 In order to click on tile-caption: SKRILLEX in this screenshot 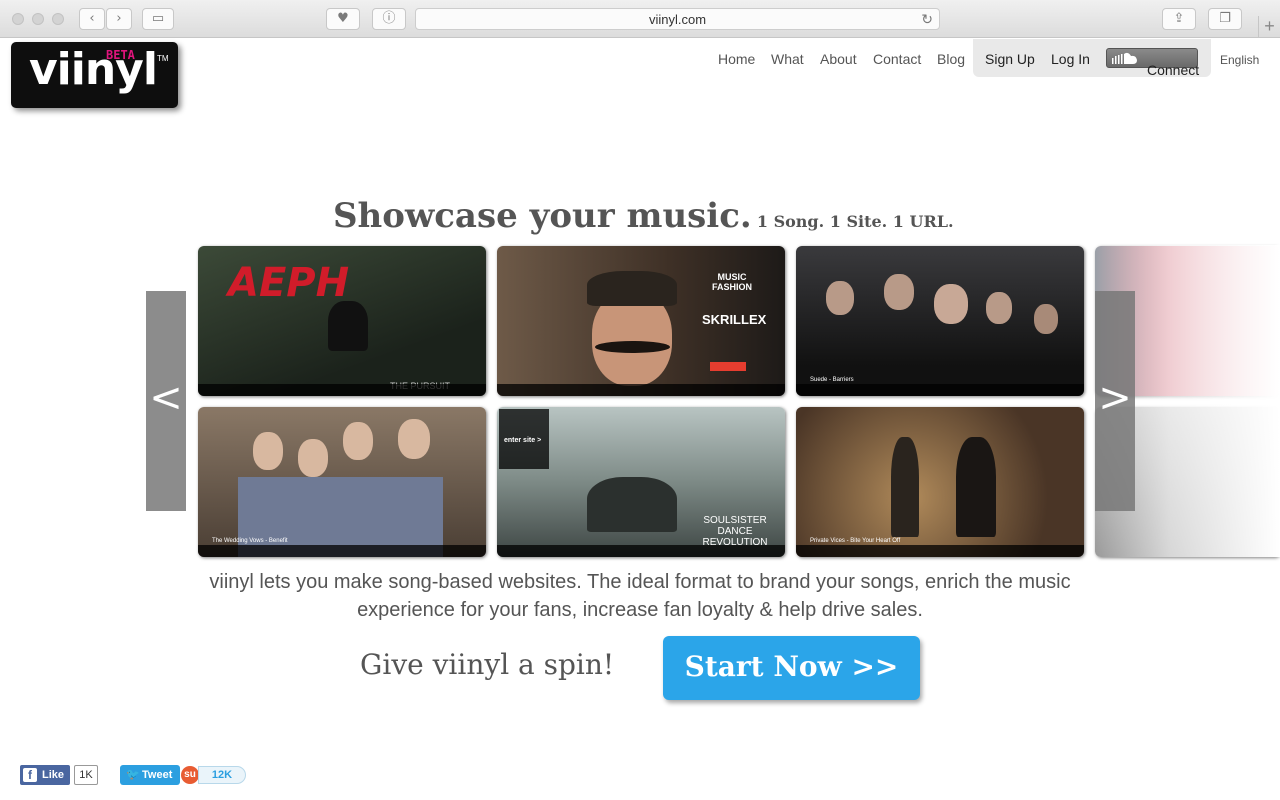, I will do `click(734, 319)`.